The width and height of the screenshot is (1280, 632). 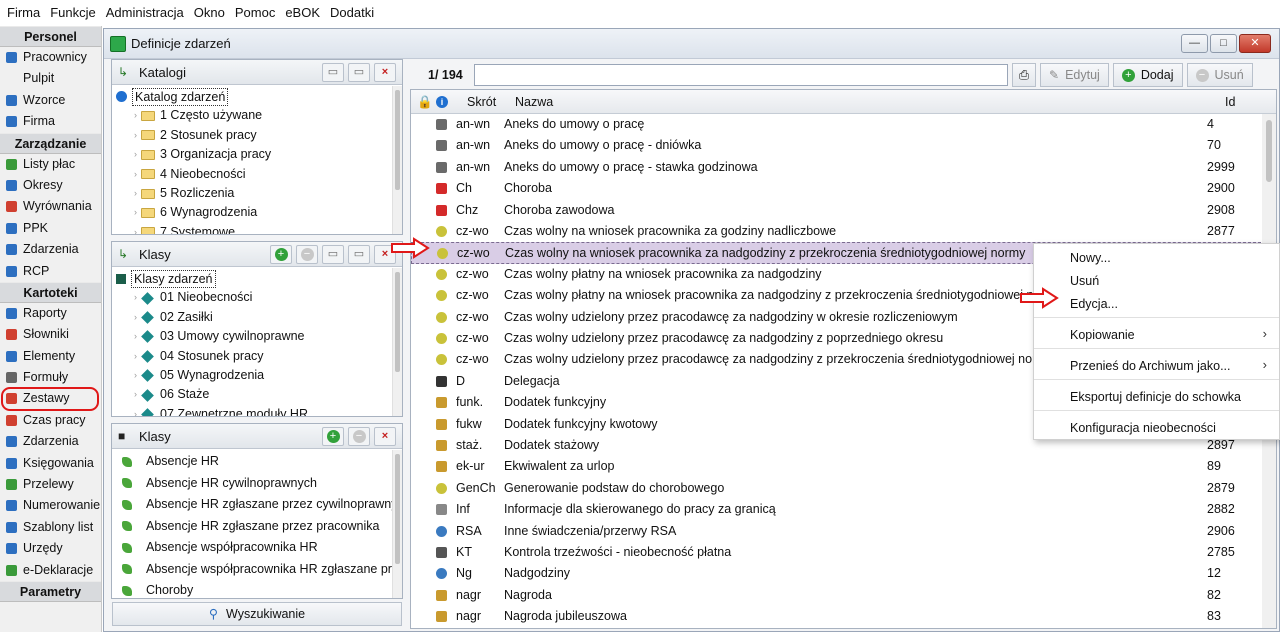 I want to click on katalog-item: › 5 Rozliczenia, so click(x=252, y=193).